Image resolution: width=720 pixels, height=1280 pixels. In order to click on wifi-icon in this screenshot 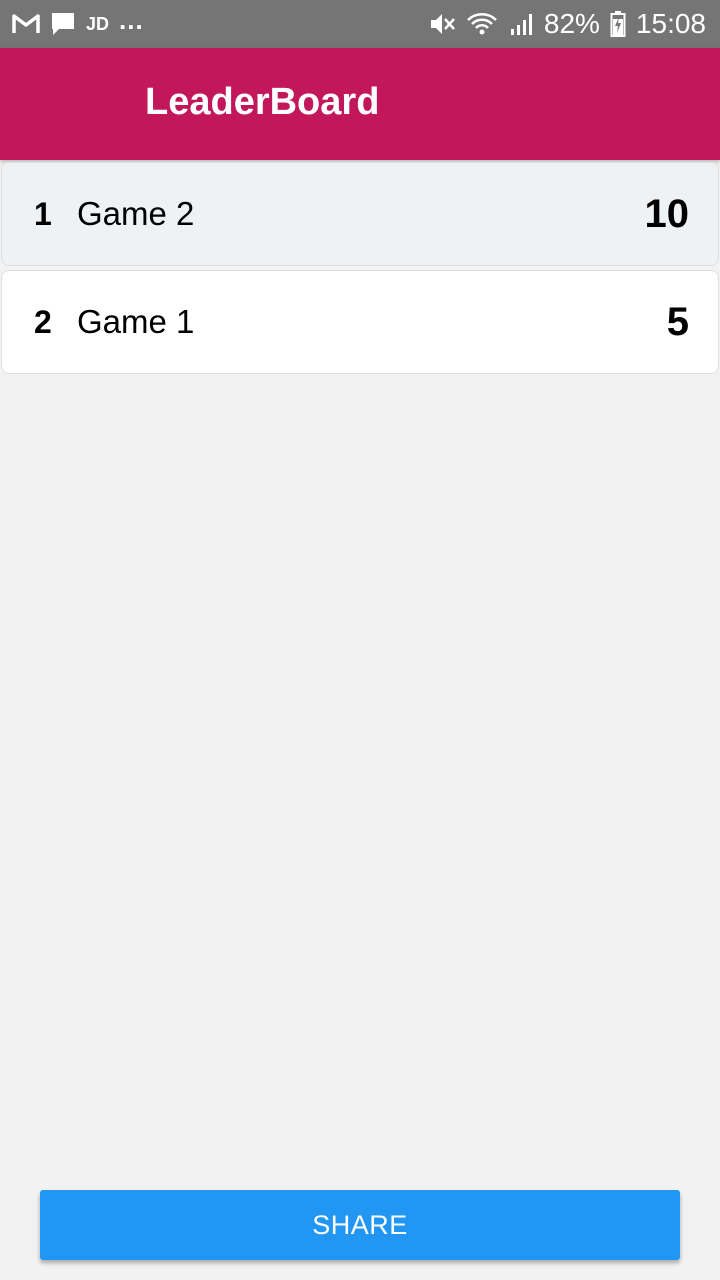, I will do `click(482, 24)`.